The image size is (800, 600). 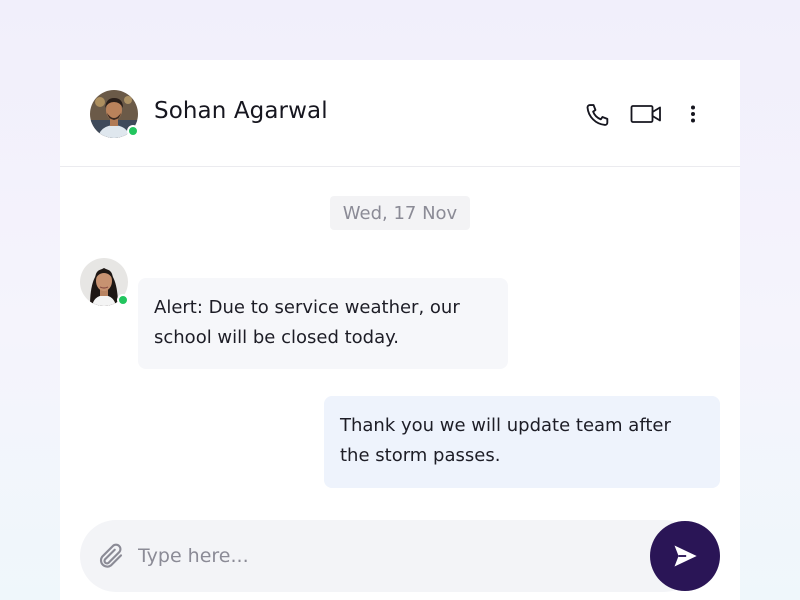 I want to click on date-separator: Wed, 17 Nov, so click(x=400, y=213).